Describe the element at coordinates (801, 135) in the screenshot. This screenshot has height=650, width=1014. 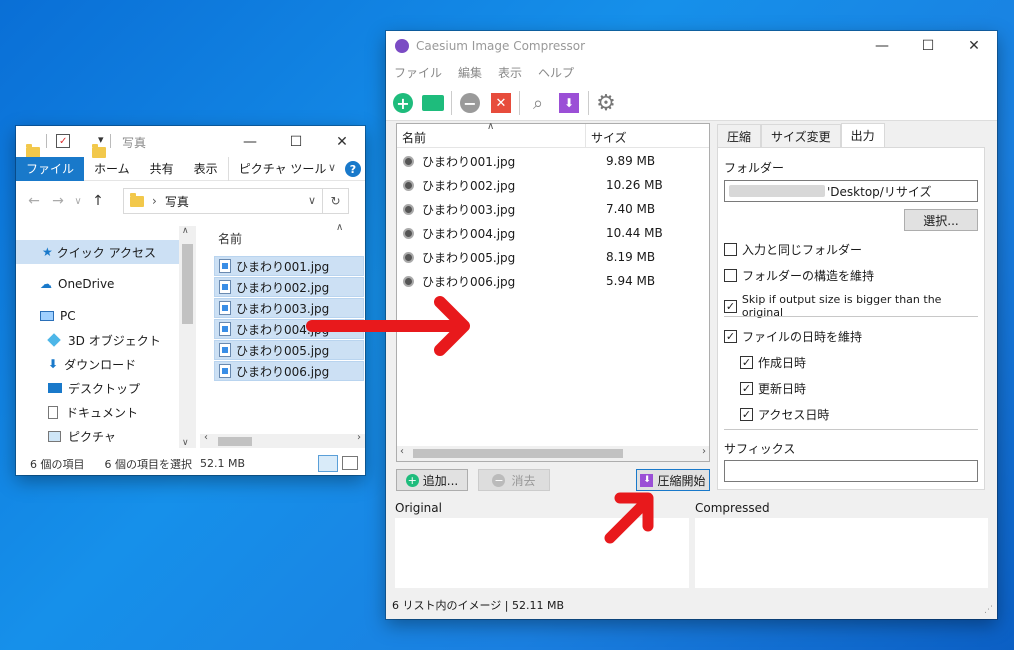
I see `tab-resize: サイズ変更` at that location.